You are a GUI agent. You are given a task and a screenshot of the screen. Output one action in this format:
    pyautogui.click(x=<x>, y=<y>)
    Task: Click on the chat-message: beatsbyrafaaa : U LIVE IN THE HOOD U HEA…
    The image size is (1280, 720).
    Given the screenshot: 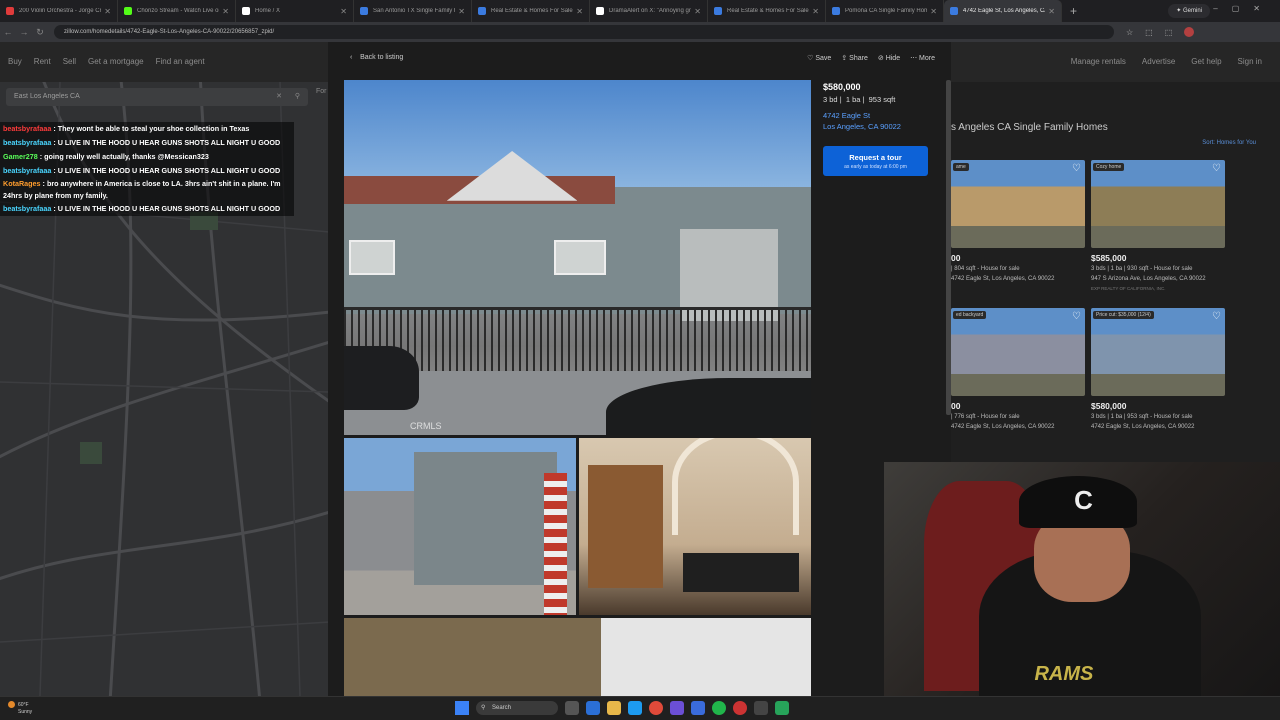 What is the action you would take?
    pyautogui.click(x=147, y=143)
    